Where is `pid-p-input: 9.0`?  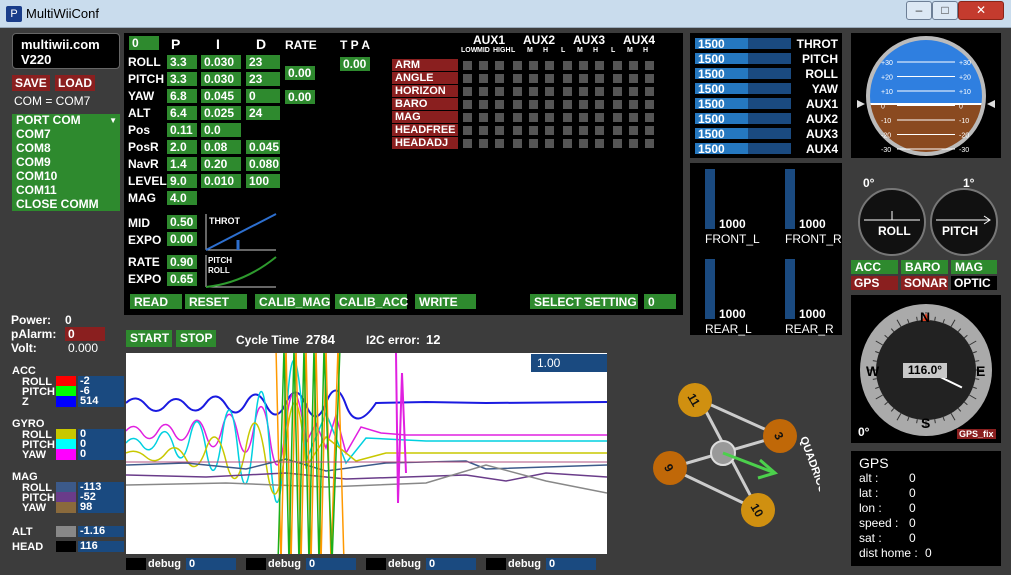 pid-p-input: 9.0 is located at coordinates (182, 181).